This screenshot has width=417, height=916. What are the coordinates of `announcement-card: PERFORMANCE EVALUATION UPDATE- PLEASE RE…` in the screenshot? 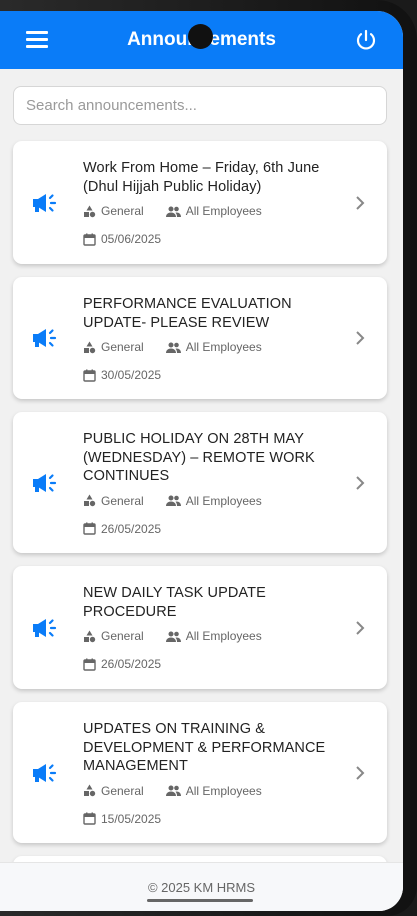 It's located at (200, 338).